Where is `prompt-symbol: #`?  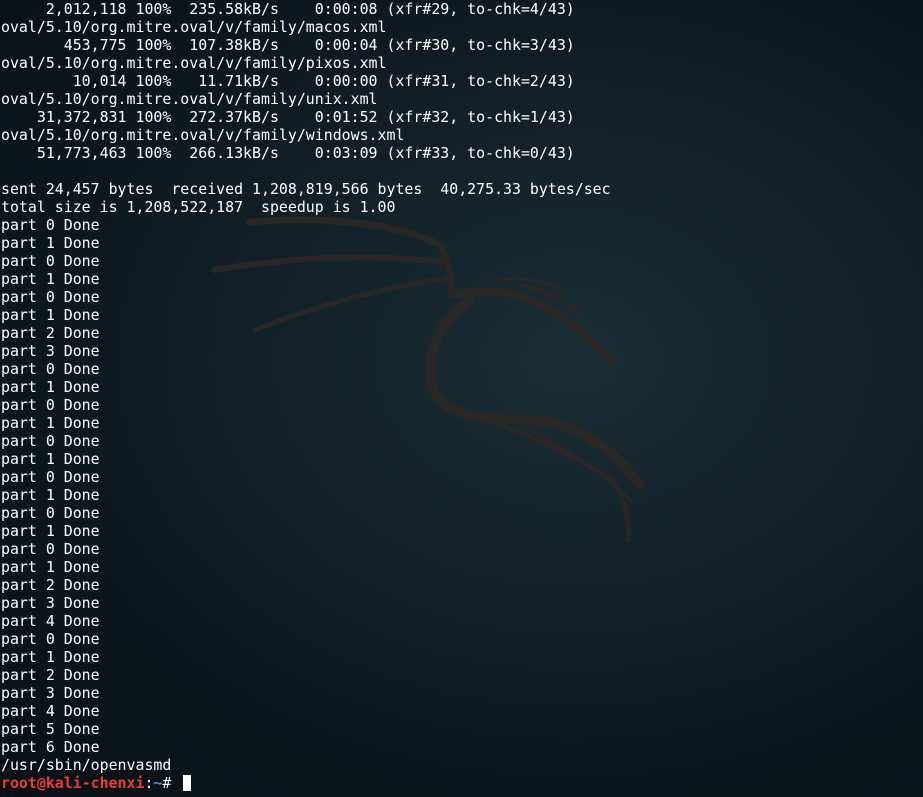
prompt-symbol: # is located at coordinates (171, 783).